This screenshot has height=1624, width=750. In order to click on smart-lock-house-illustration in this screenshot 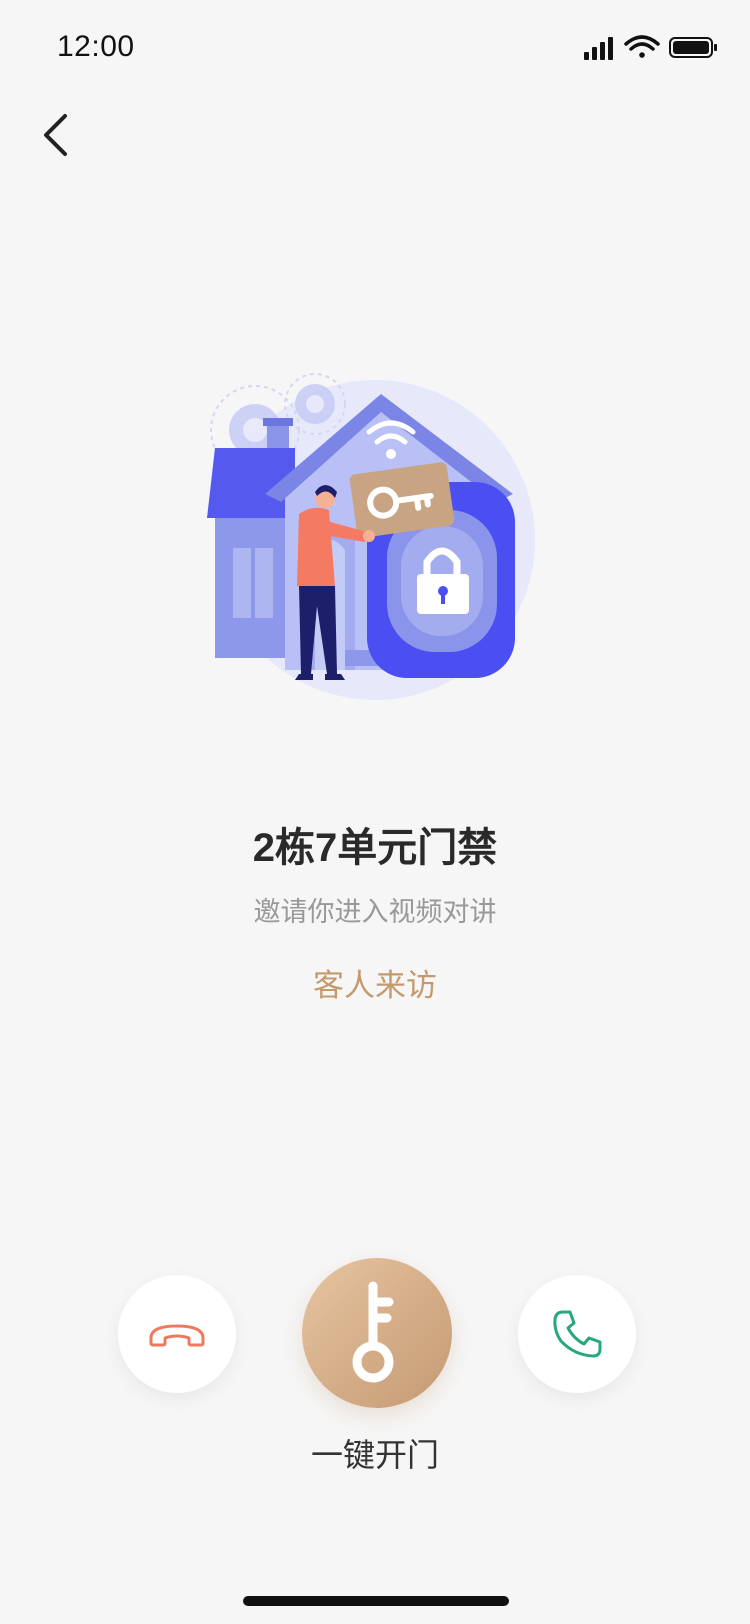, I will do `click(371, 536)`.